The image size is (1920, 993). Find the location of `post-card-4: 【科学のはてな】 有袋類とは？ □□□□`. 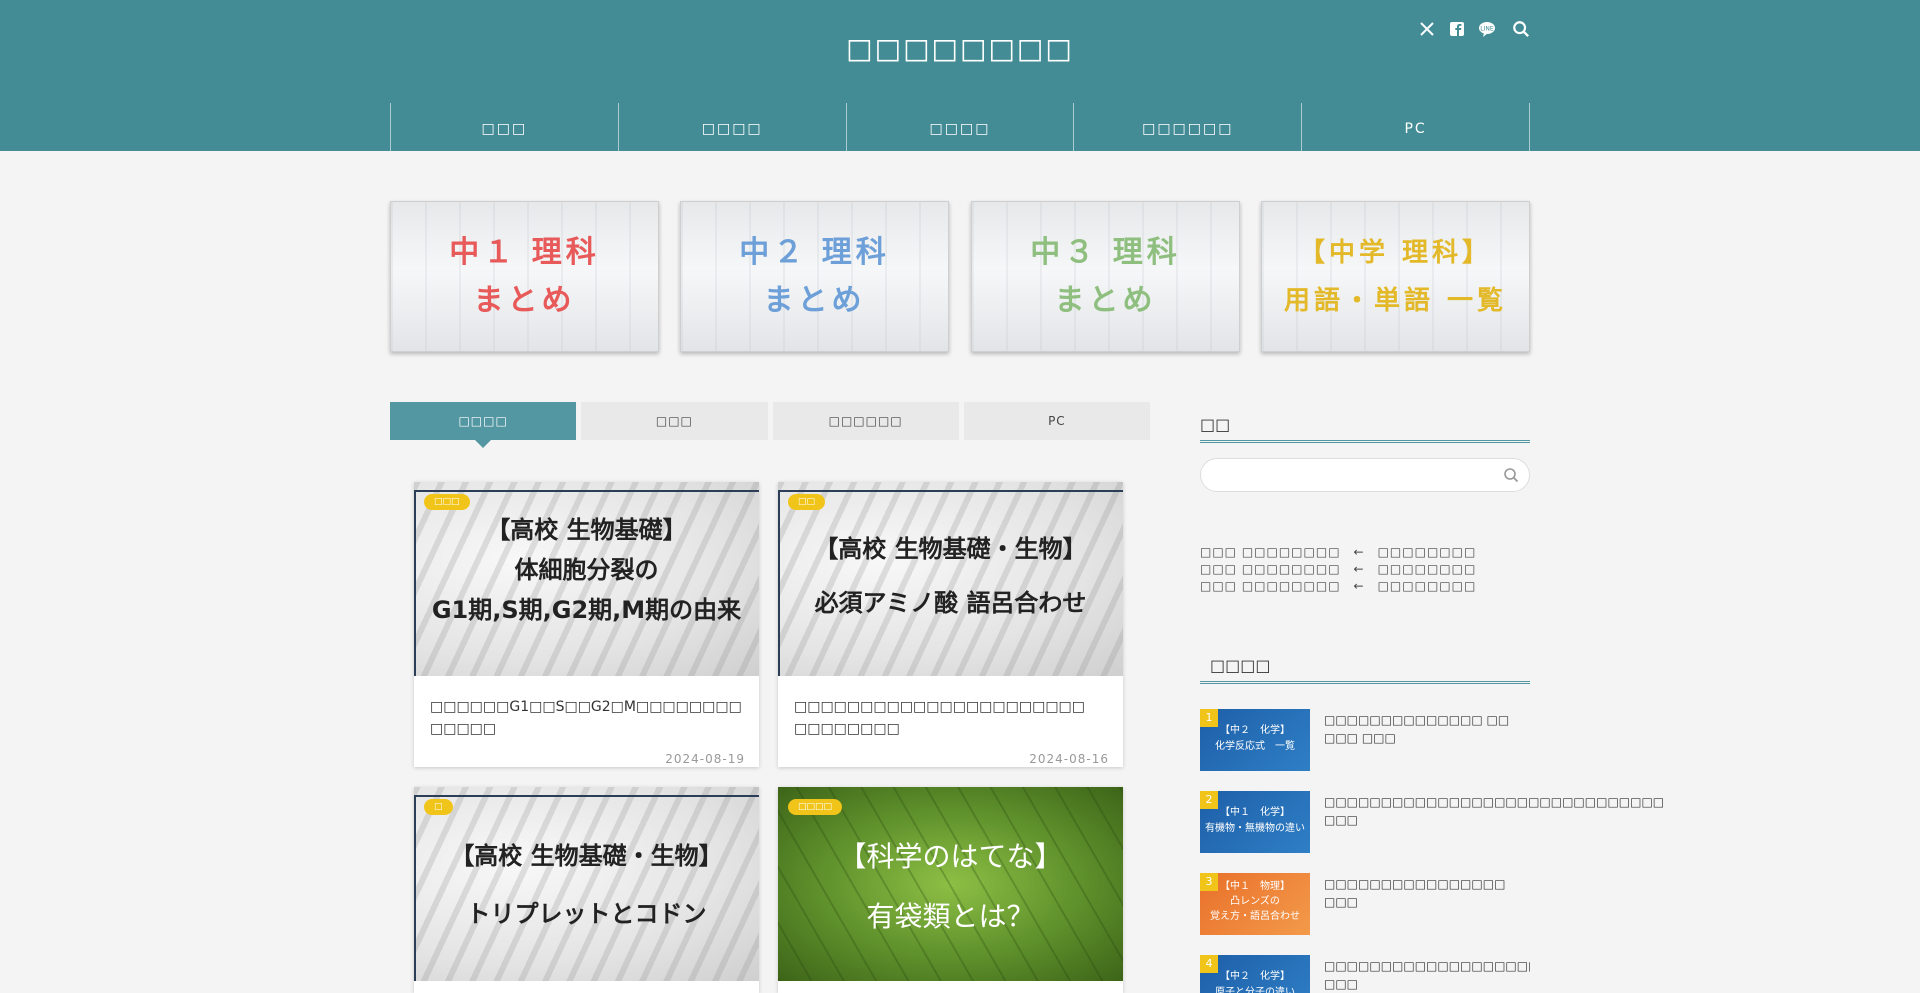

post-card-4: 【科学のはてな】 有袋類とは？ □□□□ is located at coordinates (950, 890).